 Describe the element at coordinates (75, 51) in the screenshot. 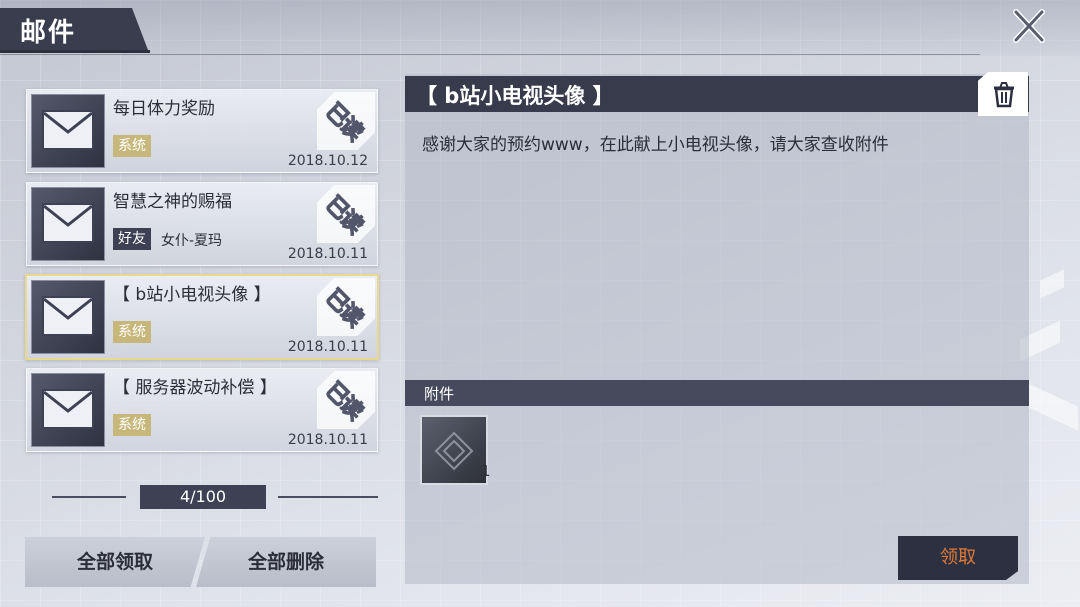

I see `title-underline` at that location.